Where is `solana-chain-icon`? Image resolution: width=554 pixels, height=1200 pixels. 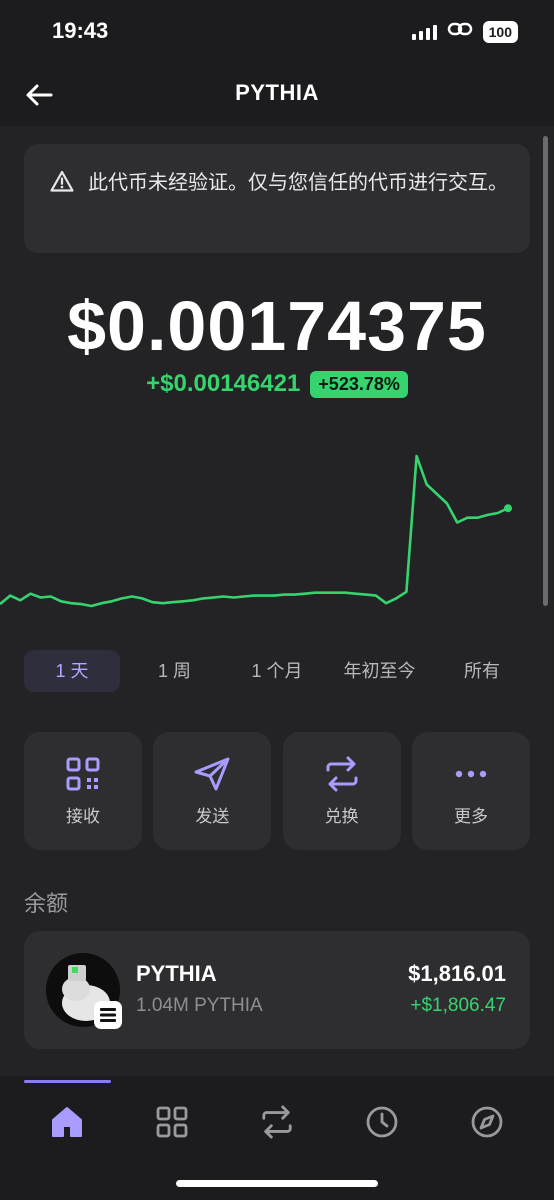
solana-chain-icon is located at coordinates (108, 1015).